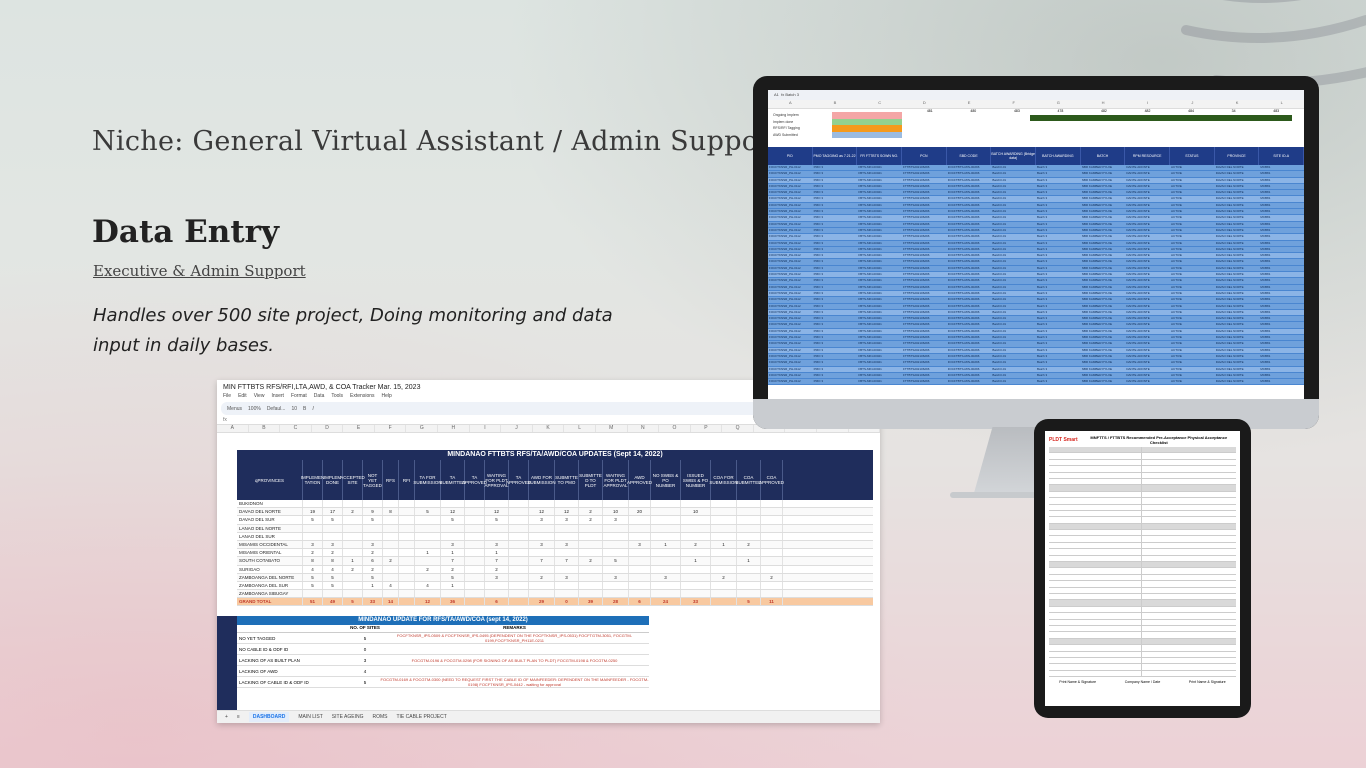 This screenshot has width=1366, height=768. Describe the element at coordinates (723, 480) in the screenshot. I see `col-header: COA FOR SUBMISSION` at that location.